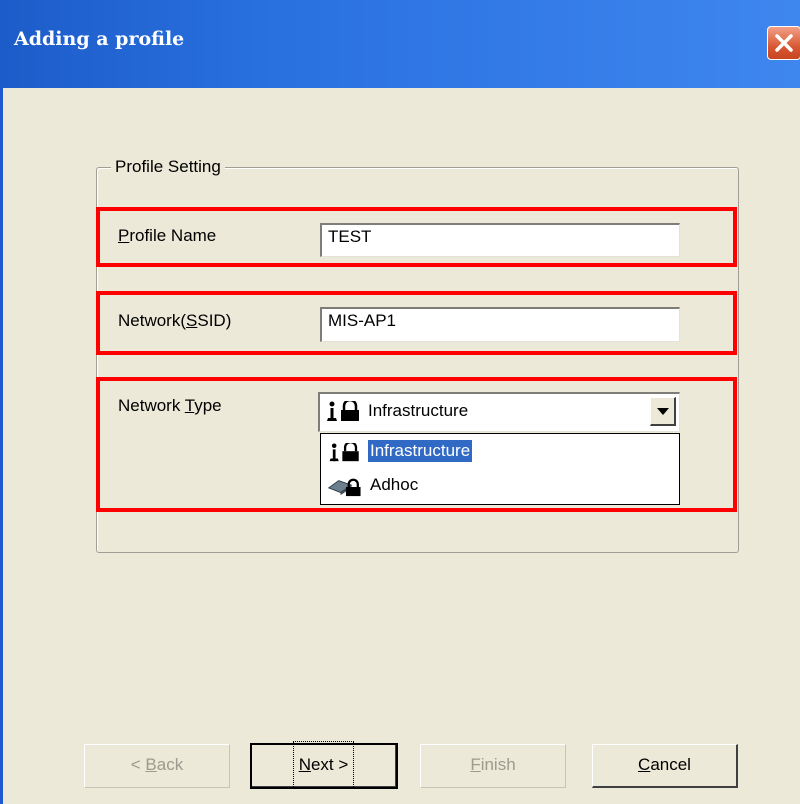 The image size is (800, 804). Describe the element at coordinates (499, 412) in the screenshot. I see `network-type-select: Infrastructure` at that location.